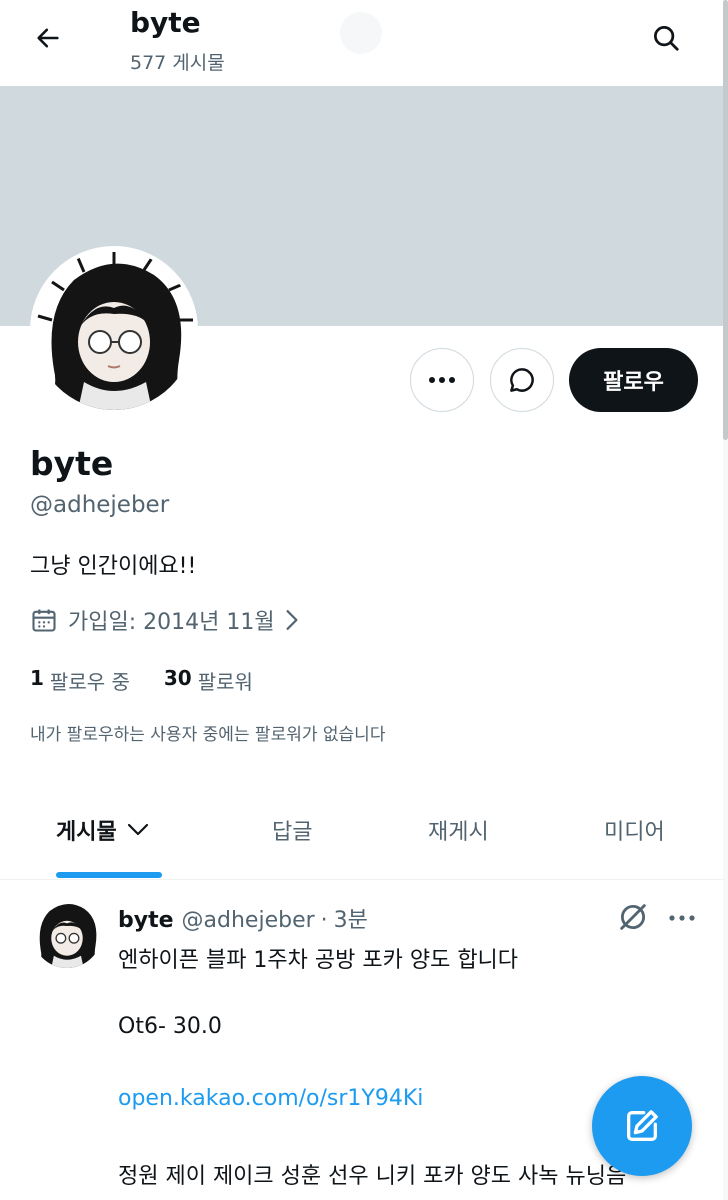 The image size is (728, 1200). I want to click on post-link: open.kakao.com/o/sr1Y94Ki, so click(270, 1098).